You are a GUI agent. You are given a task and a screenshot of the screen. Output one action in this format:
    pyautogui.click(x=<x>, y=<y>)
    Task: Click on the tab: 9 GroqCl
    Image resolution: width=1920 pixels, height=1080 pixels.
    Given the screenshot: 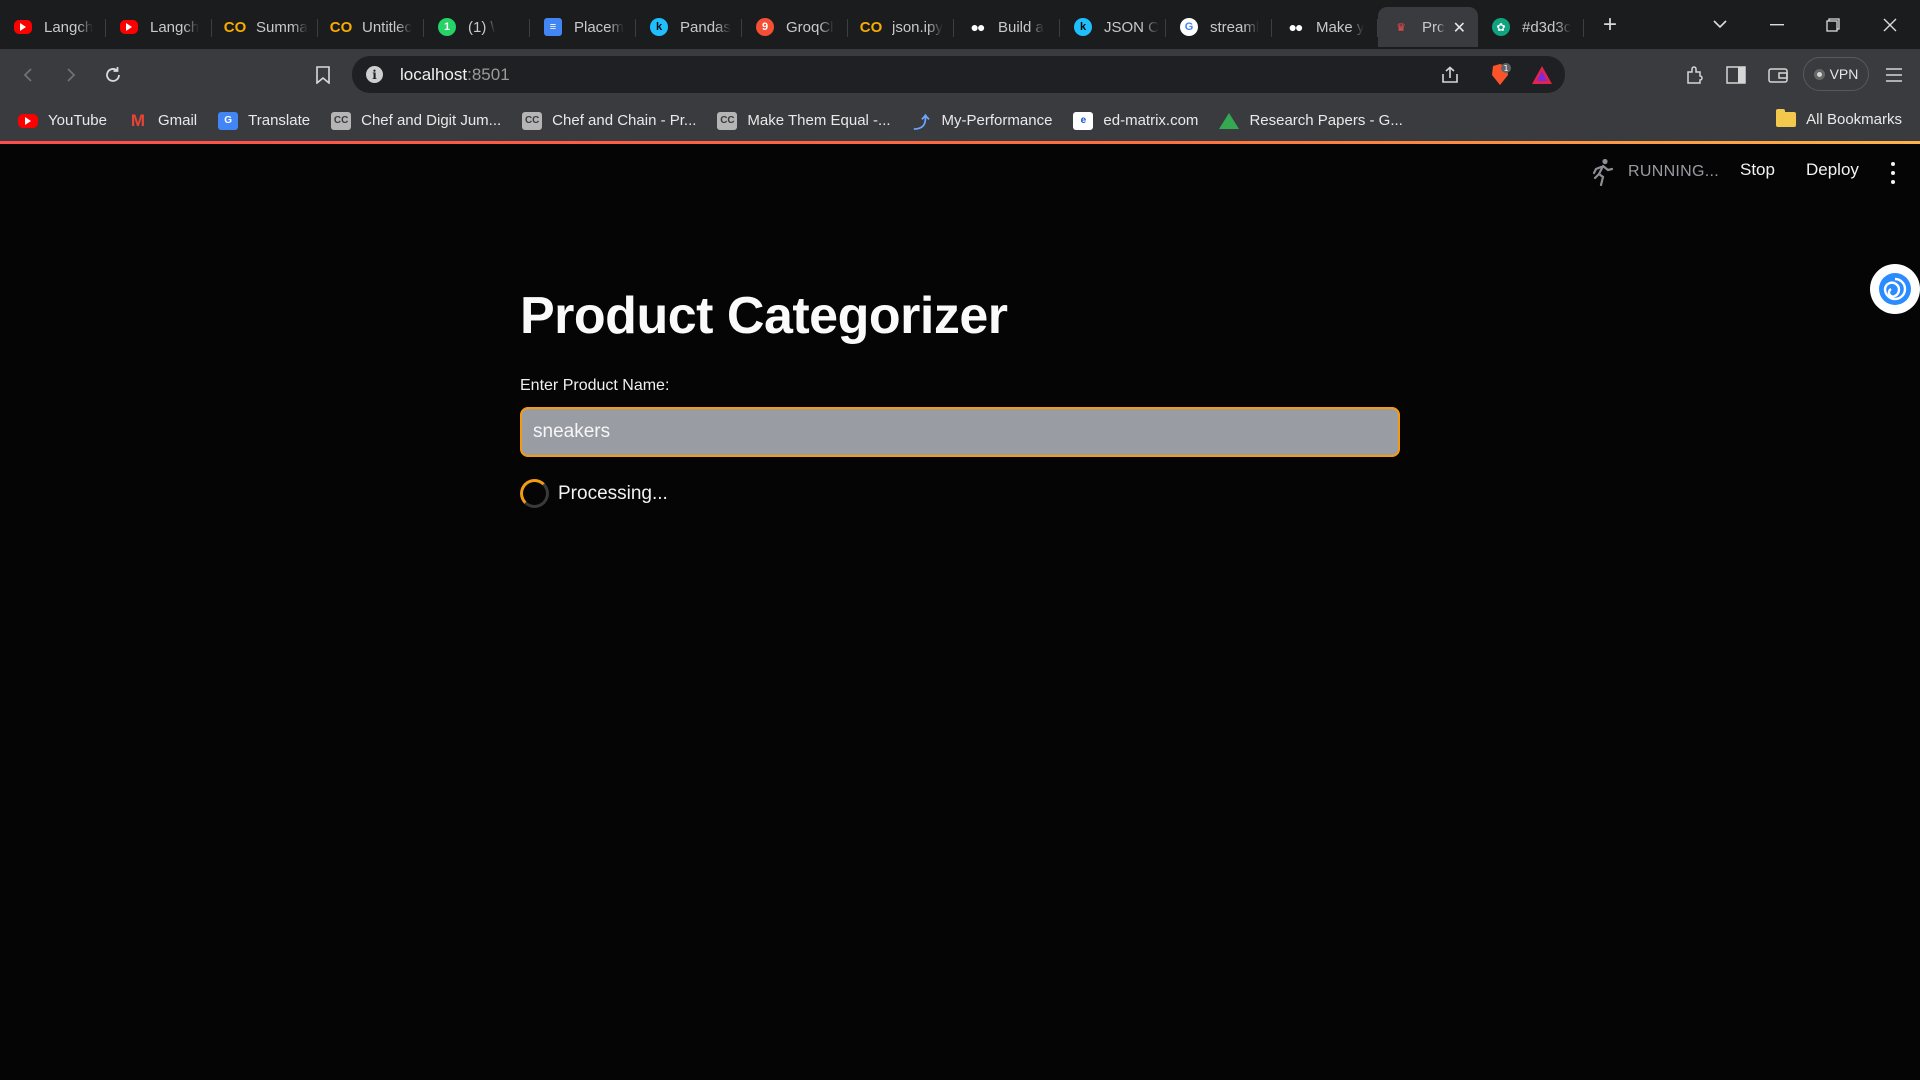 What is the action you would take?
    pyautogui.click(x=795, y=27)
    